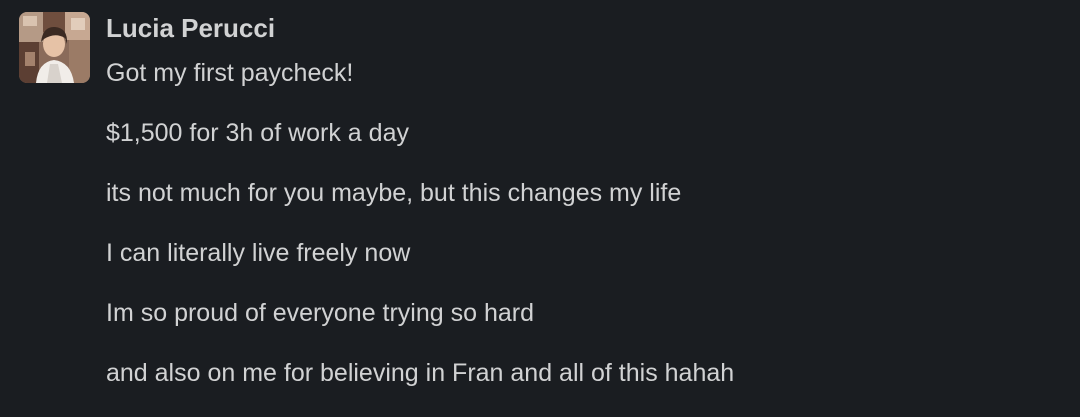 The height and width of the screenshot is (417, 1080). I want to click on sender-name: Lucia Perucci, so click(190, 28).